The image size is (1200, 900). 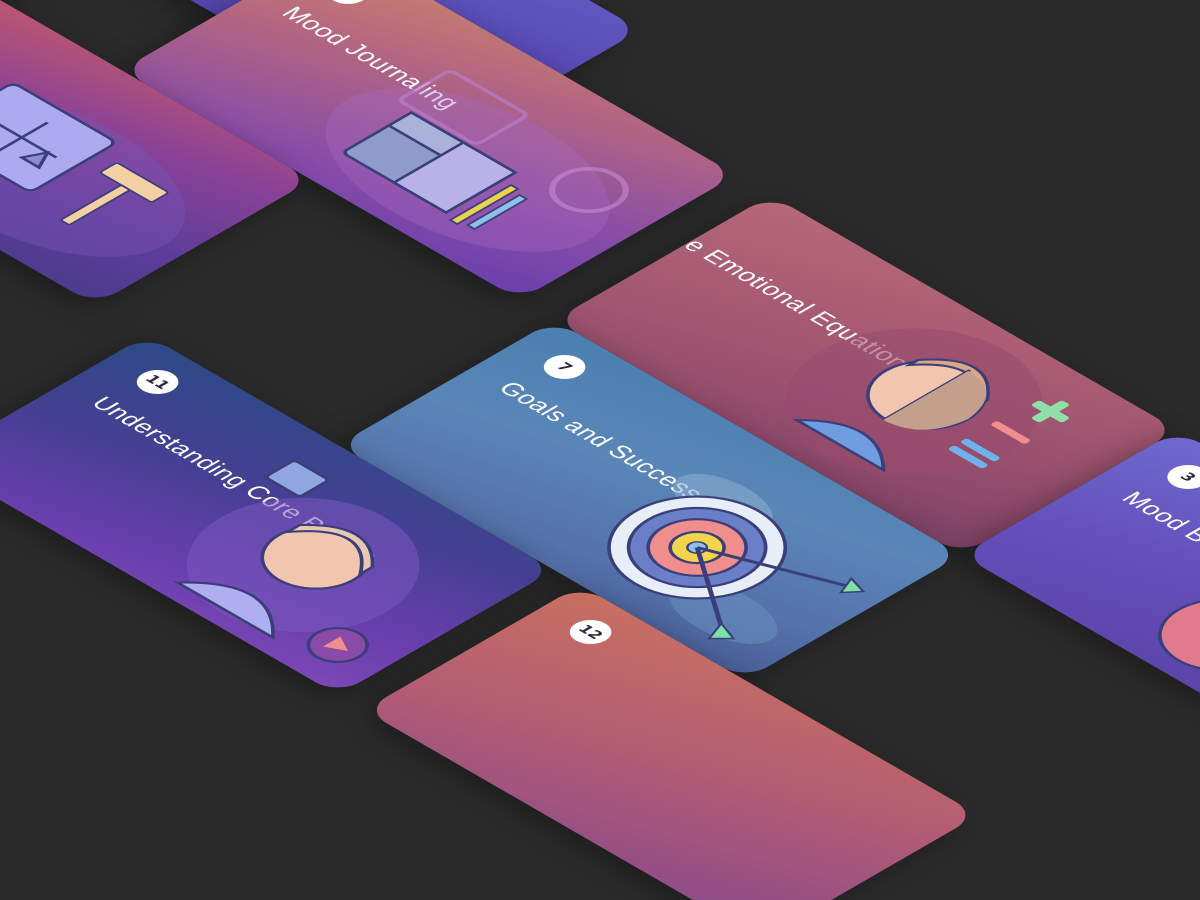 I want to click on lesson-number-badge: 6, so click(x=348, y=4).